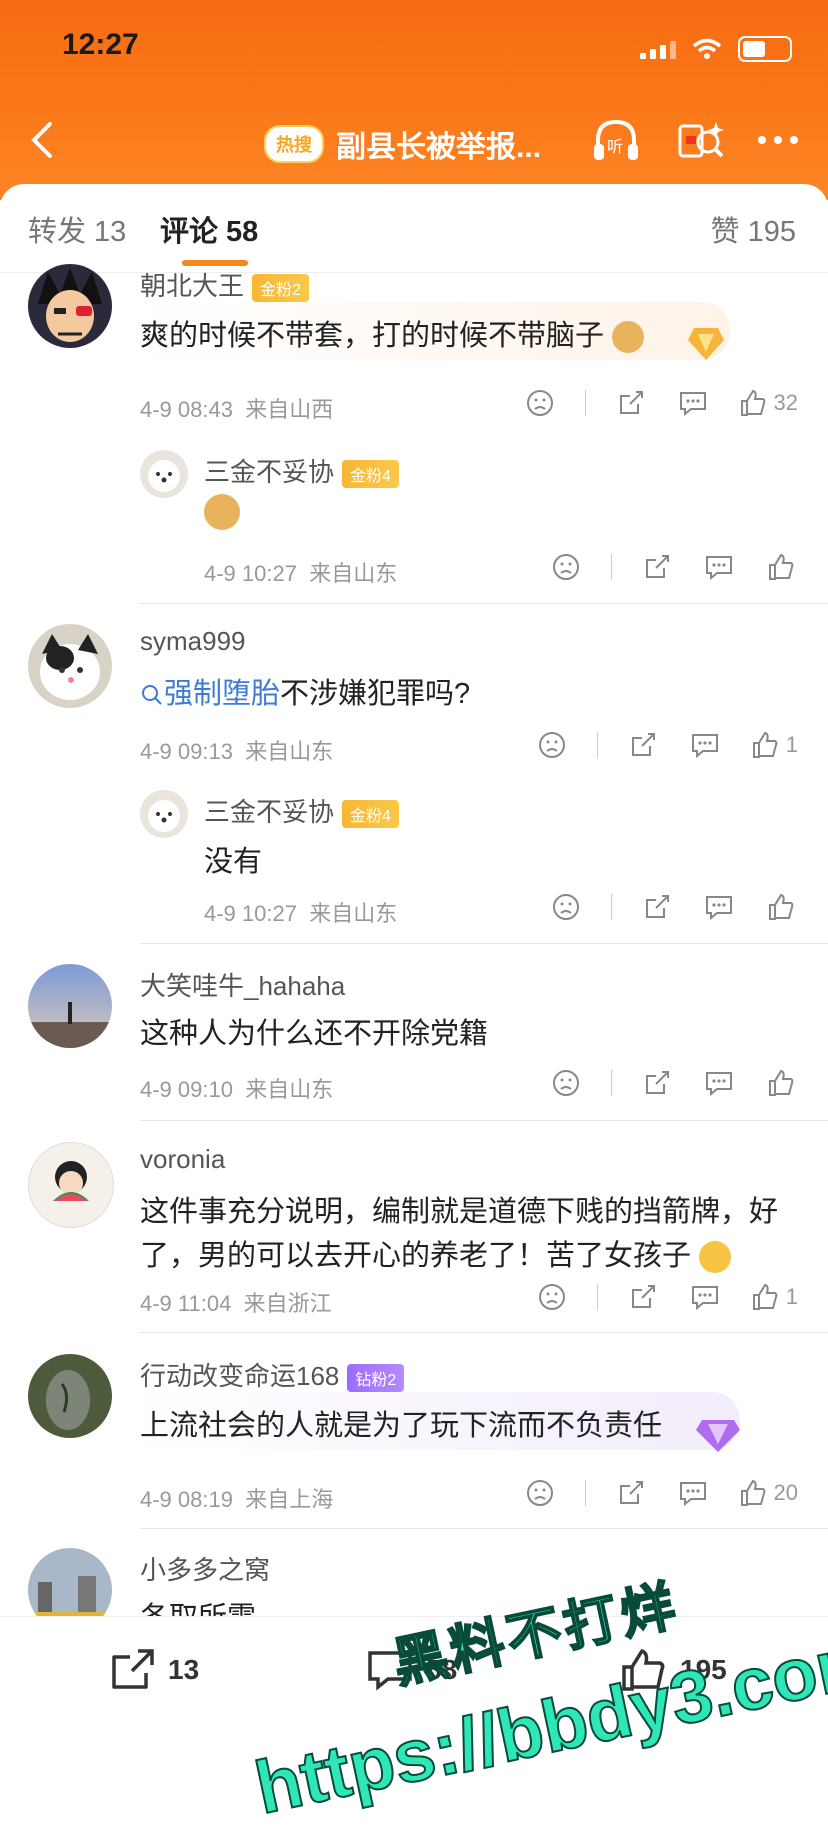  I want to click on tab-bar: 转发 13 评论 58 赞 195, so click(414, 228).